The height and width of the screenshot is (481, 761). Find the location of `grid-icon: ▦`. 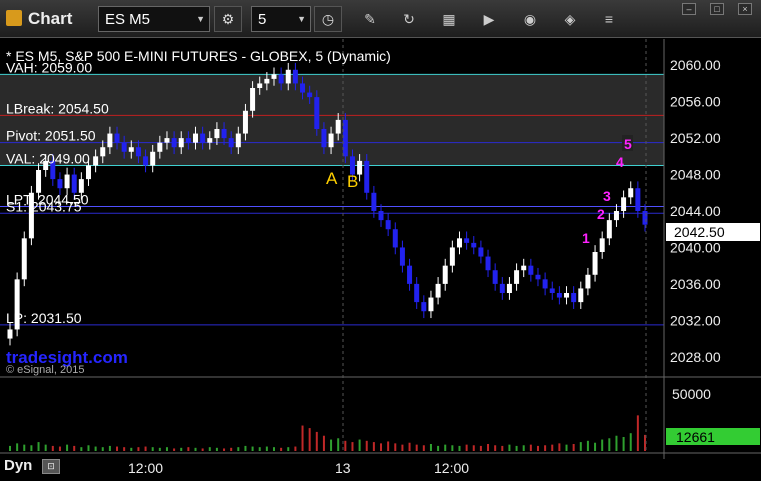

grid-icon: ▦ is located at coordinates (449, 19).